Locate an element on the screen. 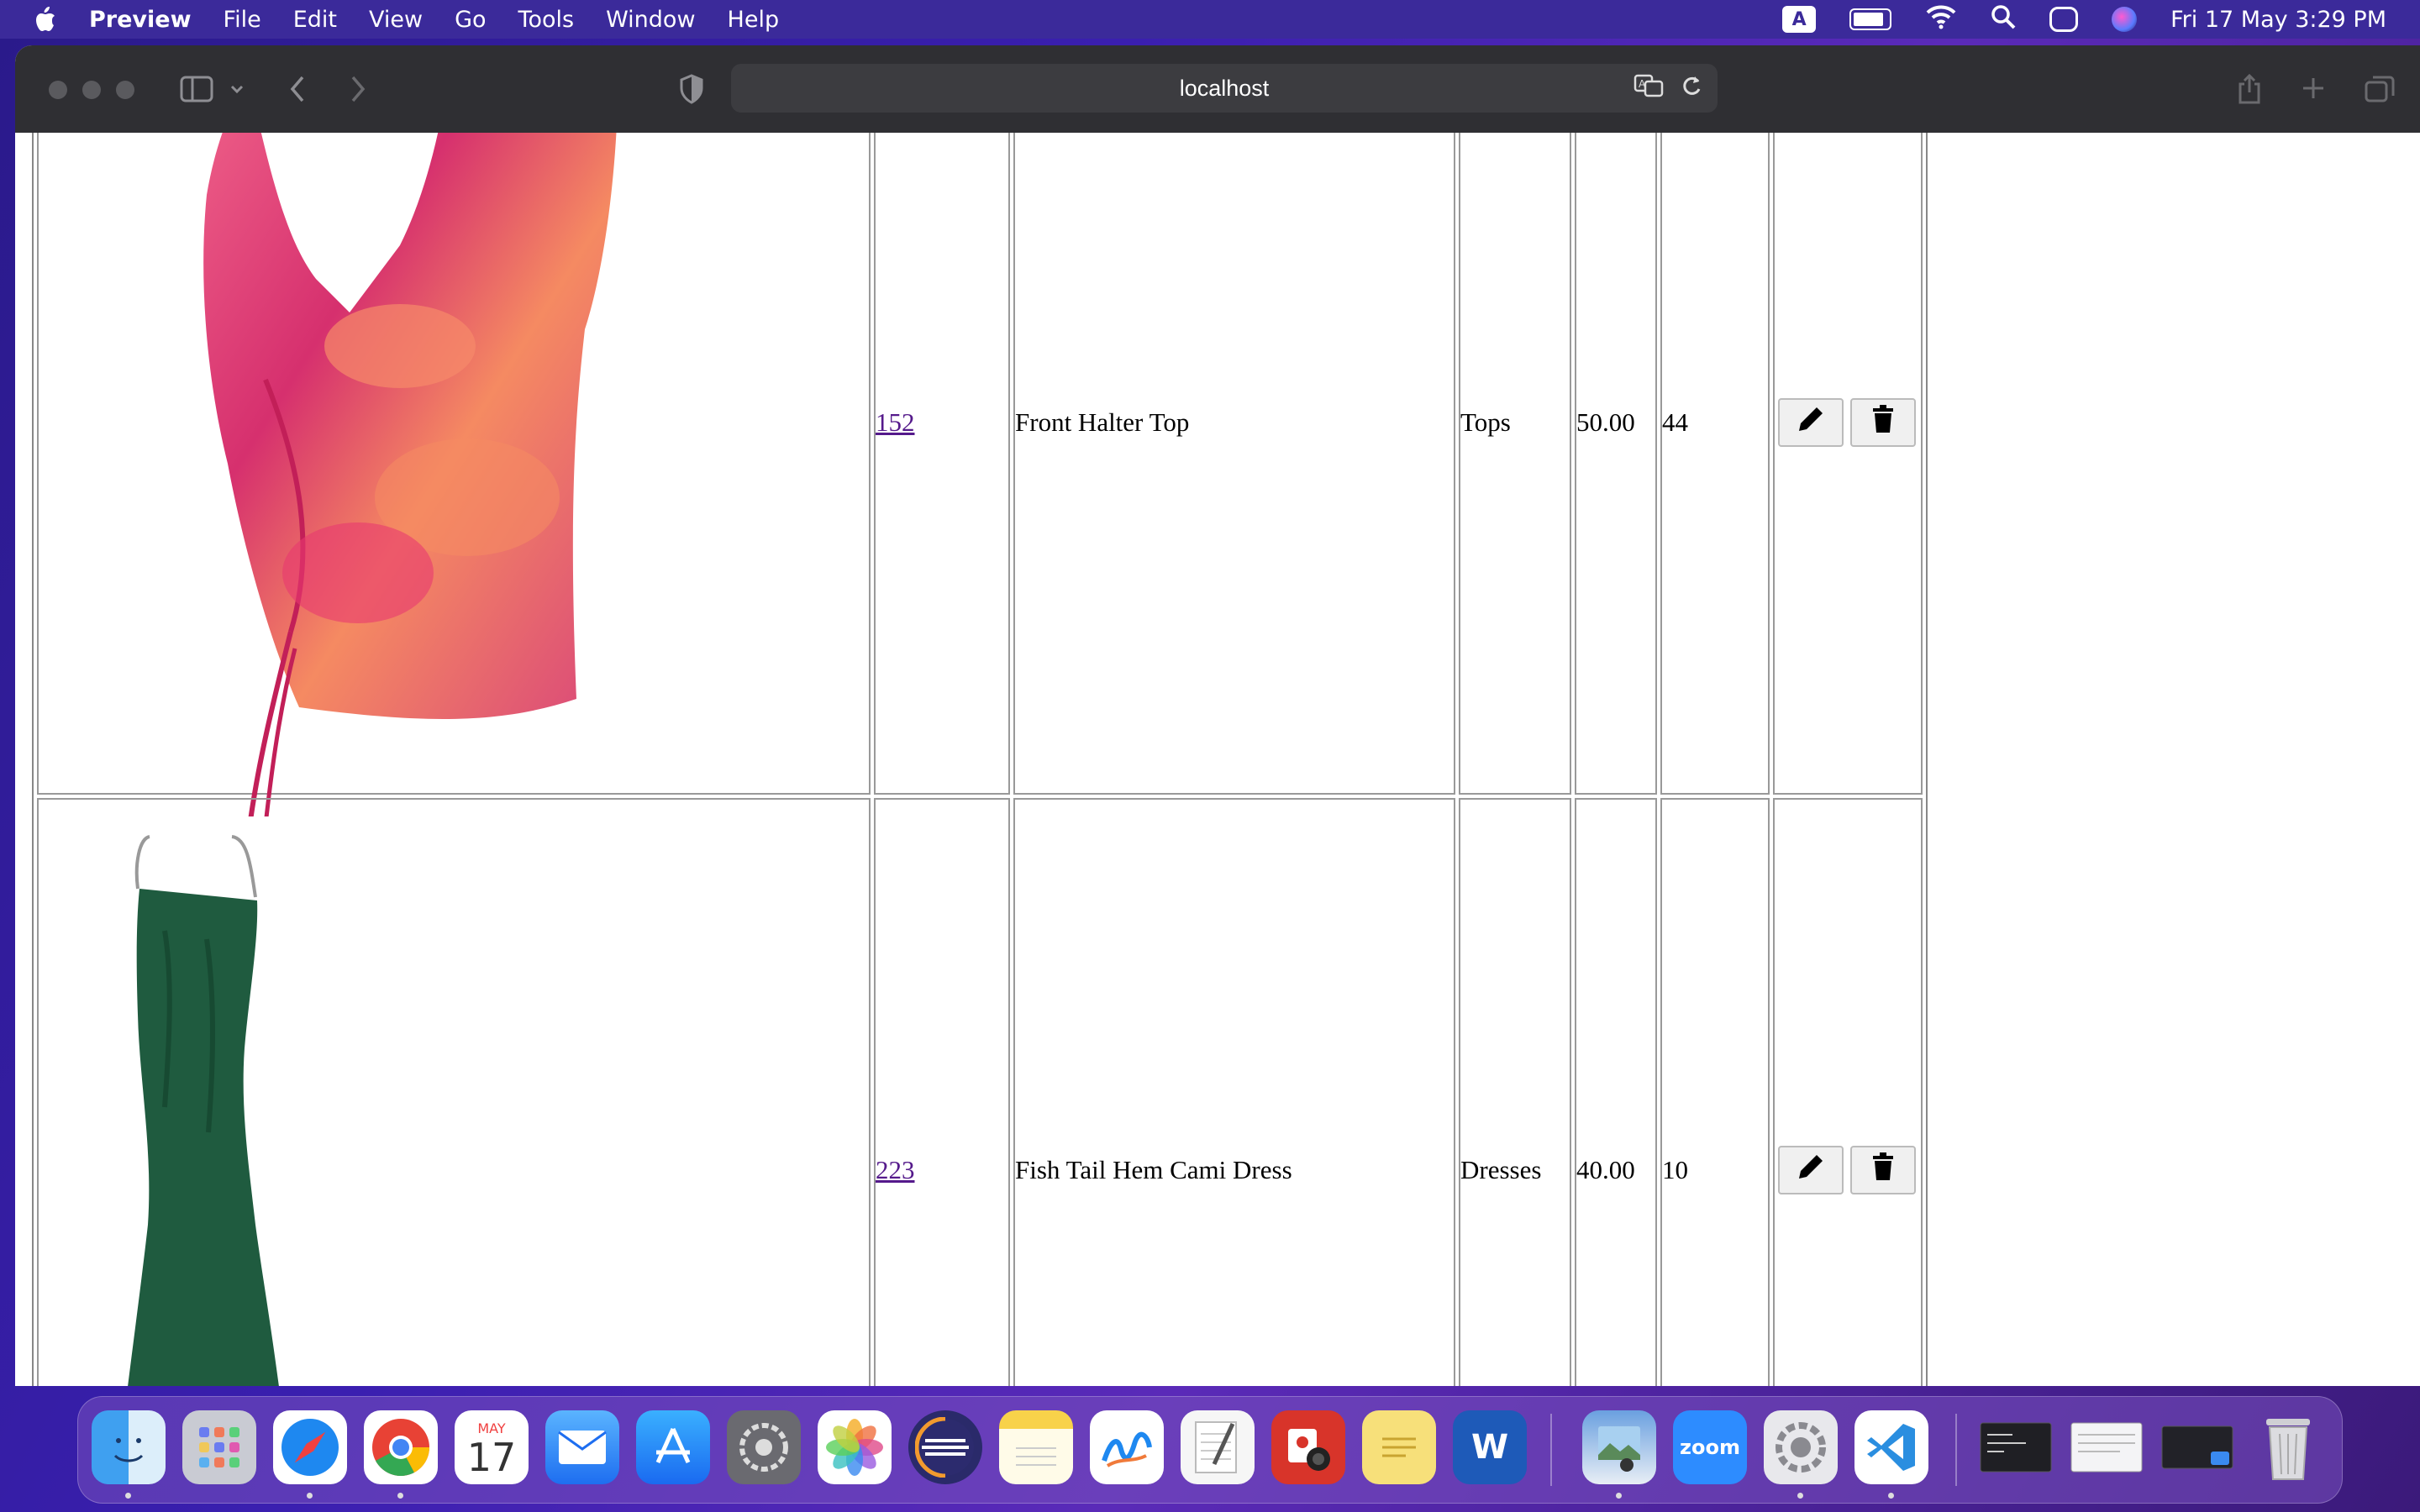  menu-window: Window is located at coordinates (650, 20).